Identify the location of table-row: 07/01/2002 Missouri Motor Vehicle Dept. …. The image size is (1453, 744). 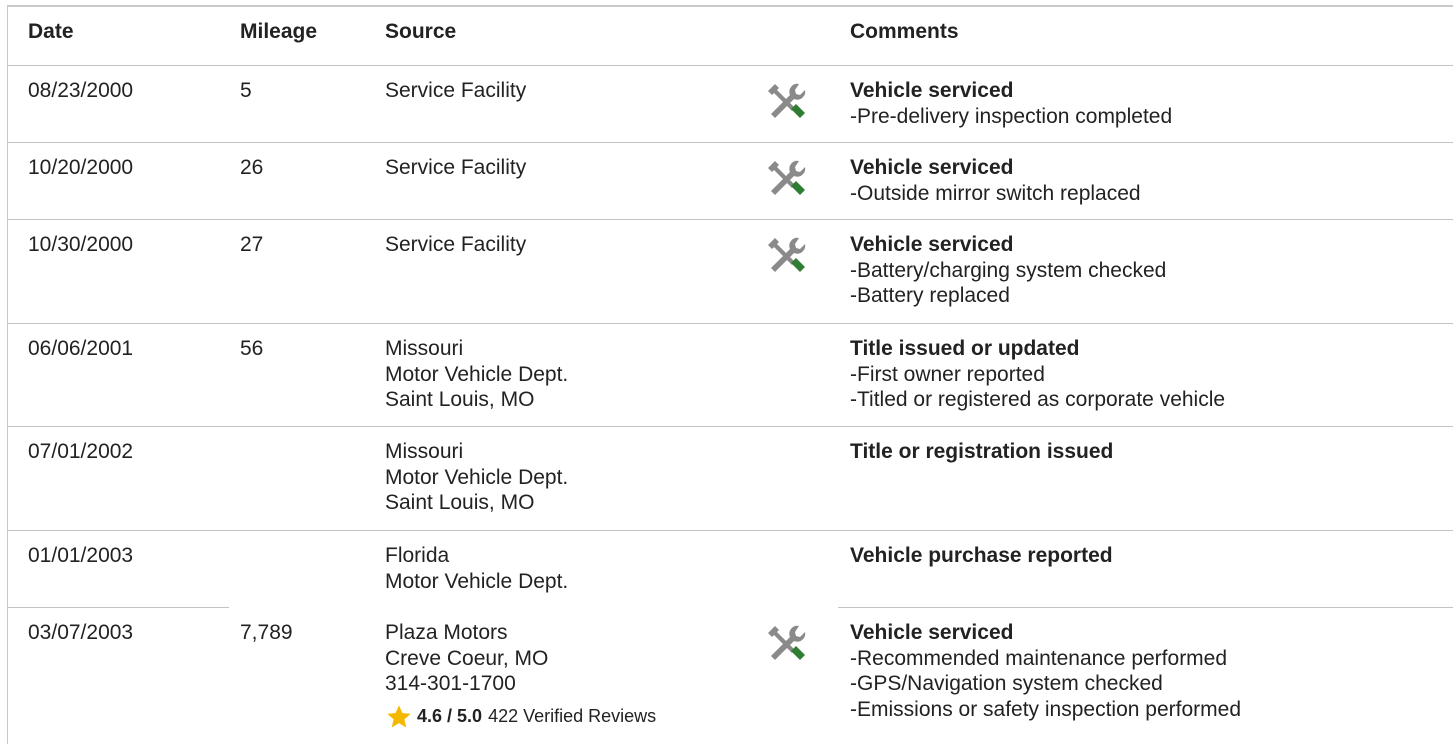
(730, 479).